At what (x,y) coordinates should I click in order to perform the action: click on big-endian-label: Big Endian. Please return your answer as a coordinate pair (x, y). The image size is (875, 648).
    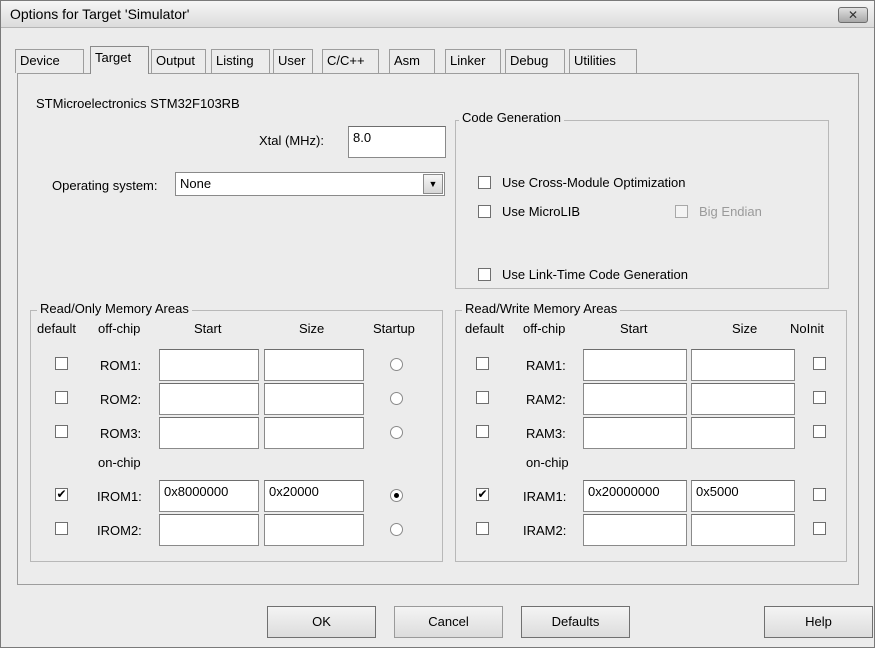
    Looking at the image, I should click on (730, 211).